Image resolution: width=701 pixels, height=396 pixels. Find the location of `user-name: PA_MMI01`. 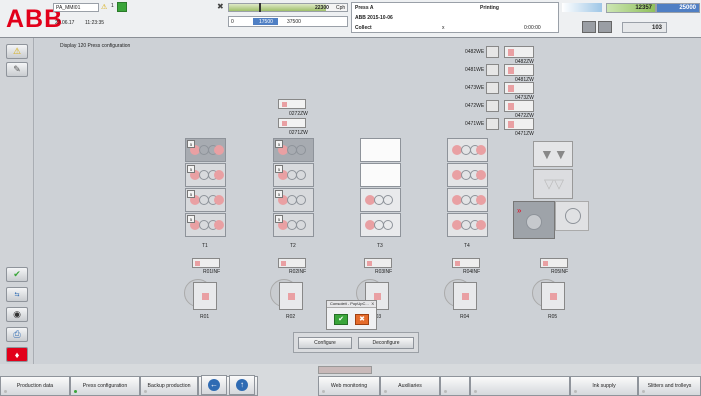

user-name: PA_MMI01 is located at coordinates (68, 8).